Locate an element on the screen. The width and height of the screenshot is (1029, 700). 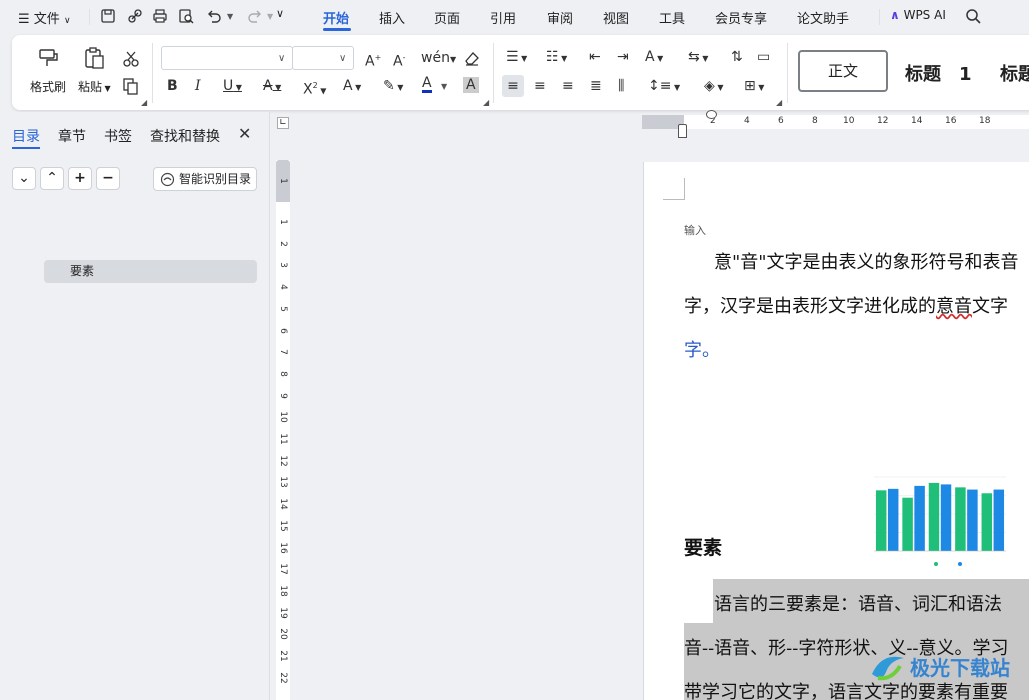
font-size-select: ∨ is located at coordinates (323, 58).